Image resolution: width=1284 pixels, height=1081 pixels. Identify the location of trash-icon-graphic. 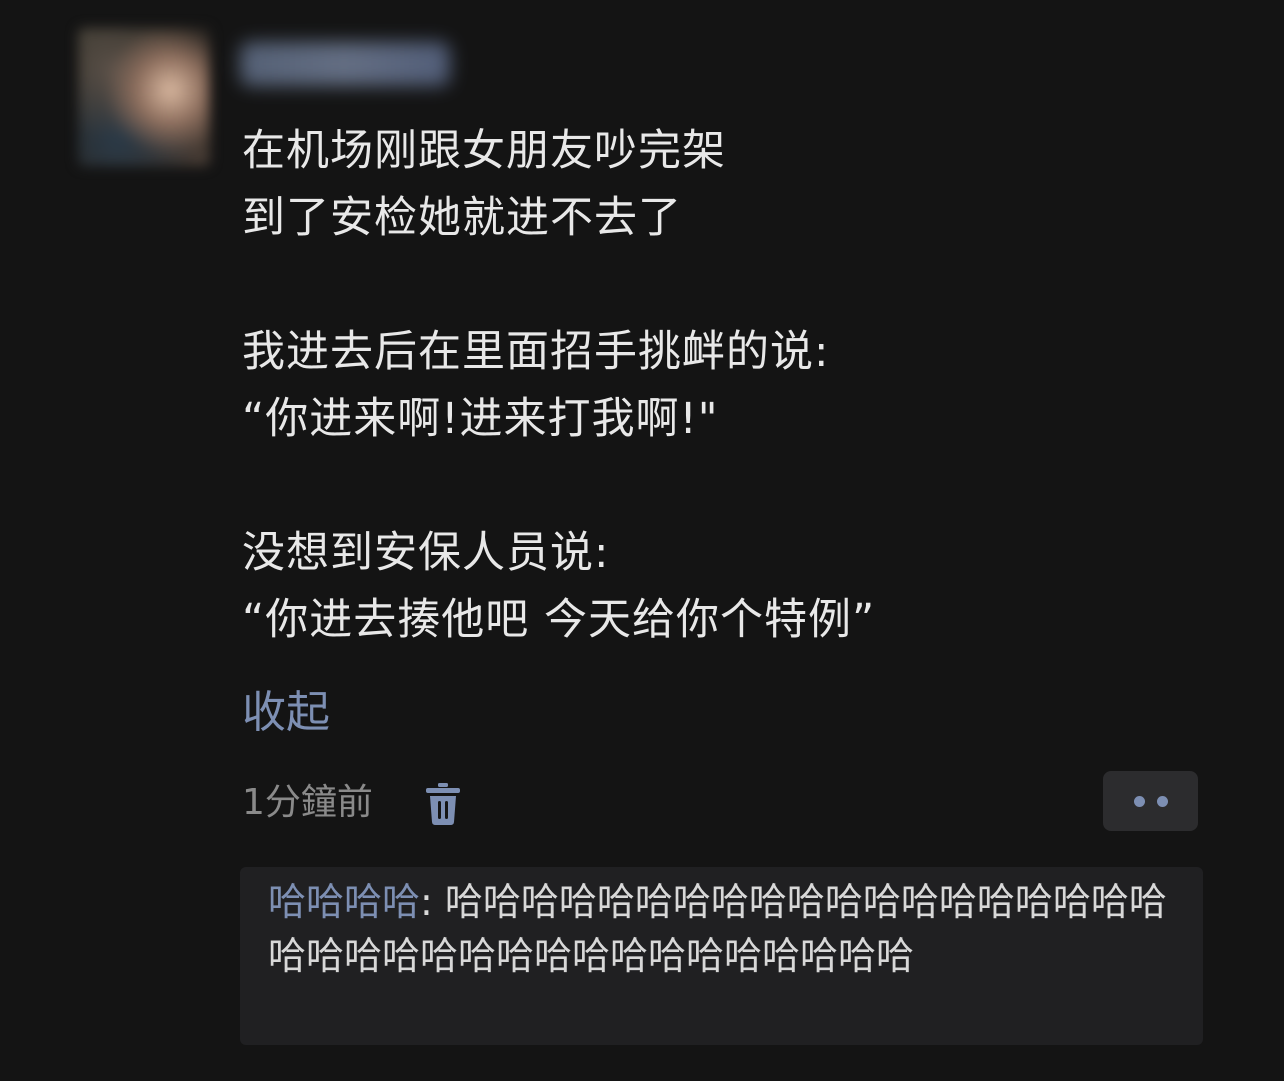
(443, 804).